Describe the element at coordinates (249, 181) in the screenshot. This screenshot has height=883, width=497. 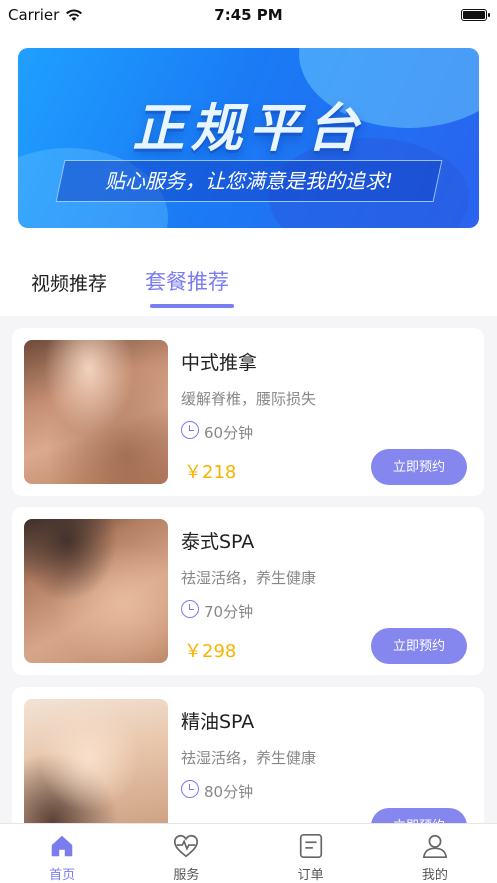
I see `banner-subtitle: 贴心服务，让您满意是我的追求!` at that location.